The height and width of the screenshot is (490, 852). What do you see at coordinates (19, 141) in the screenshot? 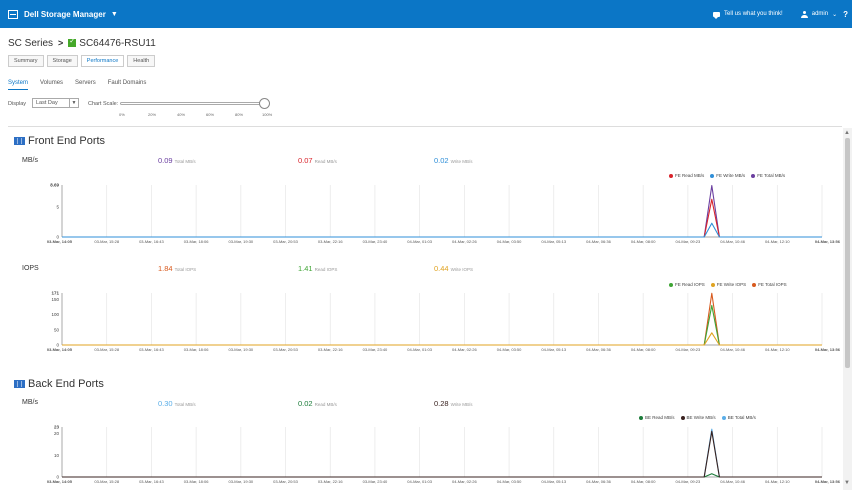
I see `grid-icon` at bounding box center [19, 141].